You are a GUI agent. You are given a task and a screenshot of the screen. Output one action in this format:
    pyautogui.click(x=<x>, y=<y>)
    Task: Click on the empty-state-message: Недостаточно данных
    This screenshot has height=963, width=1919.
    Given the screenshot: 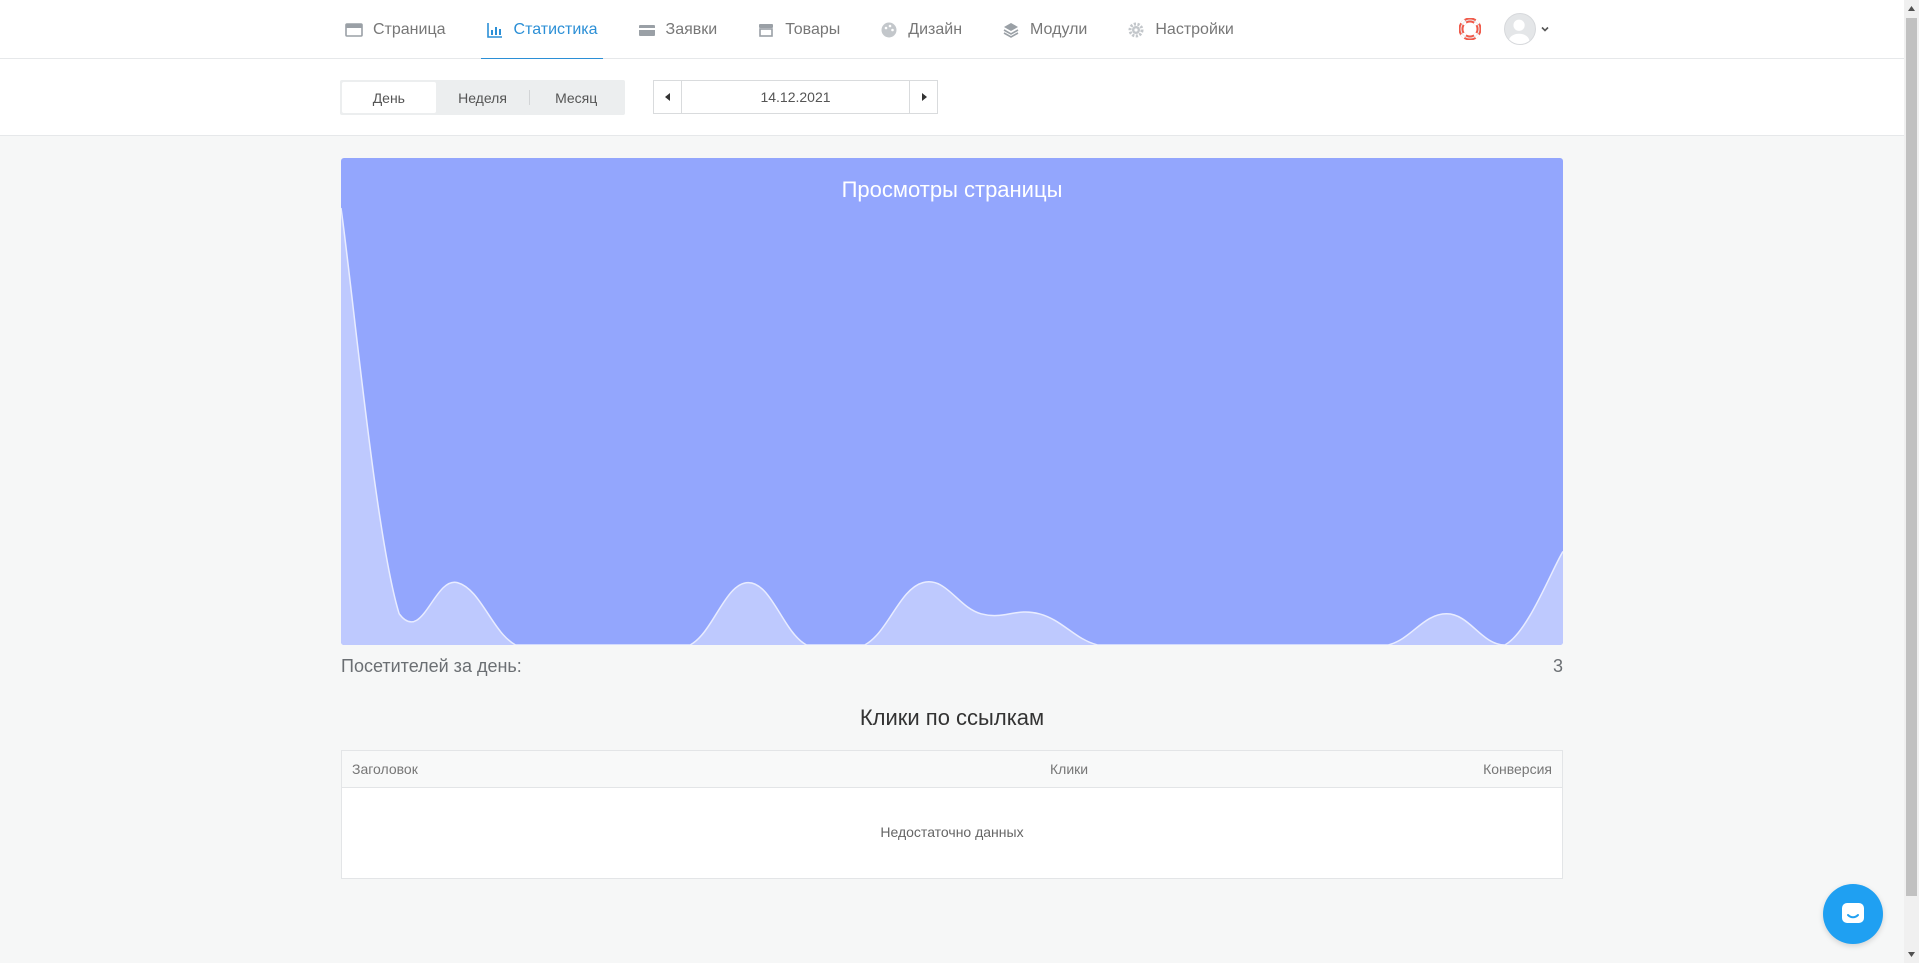 What is the action you would take?
    pyautogui.click(x=952, y=832)
    